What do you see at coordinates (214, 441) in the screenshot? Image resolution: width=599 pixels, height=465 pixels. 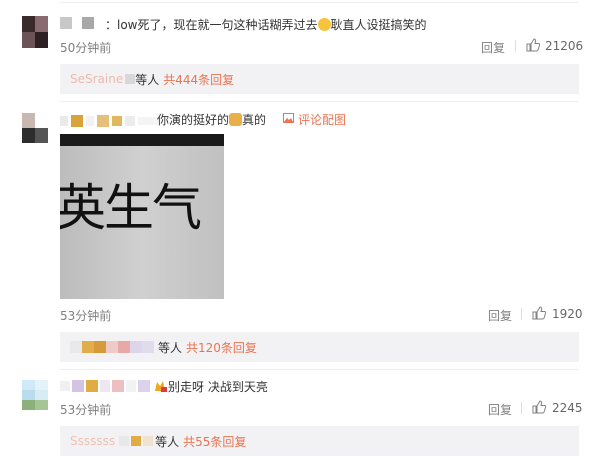 I see `sub-reply-count: 共55条回复` at bounding box center [214, 441].